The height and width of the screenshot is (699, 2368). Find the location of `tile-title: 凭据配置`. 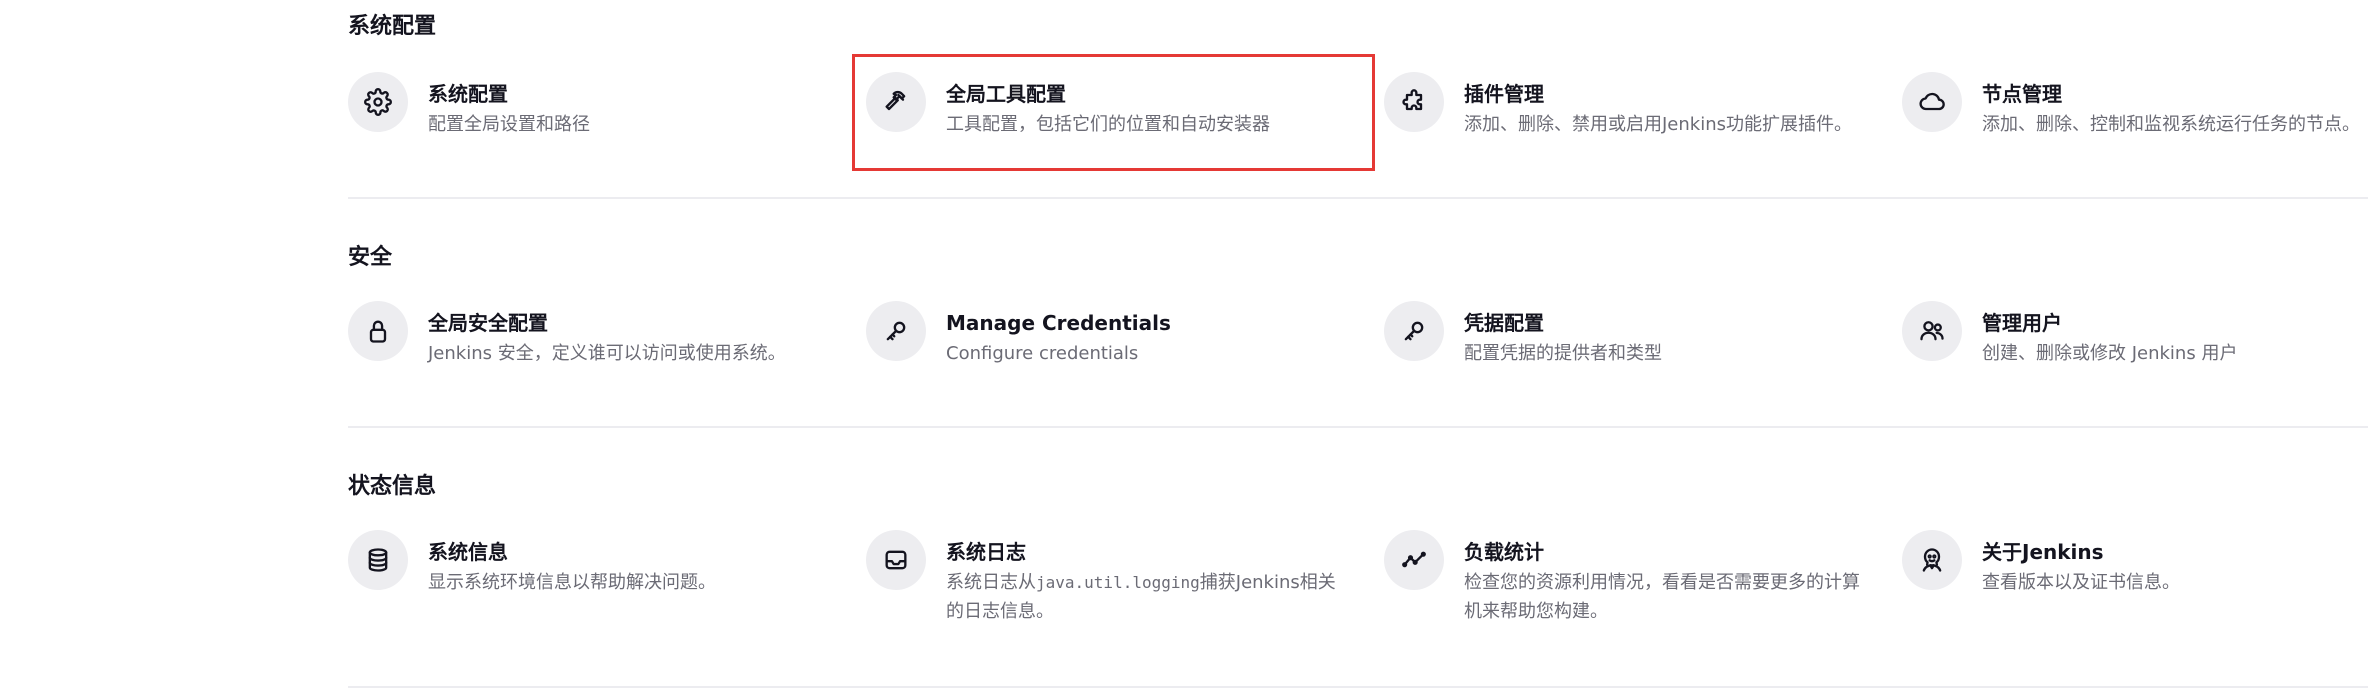

tile-title: 凭据配置 is located at coordinates (1504, 323).